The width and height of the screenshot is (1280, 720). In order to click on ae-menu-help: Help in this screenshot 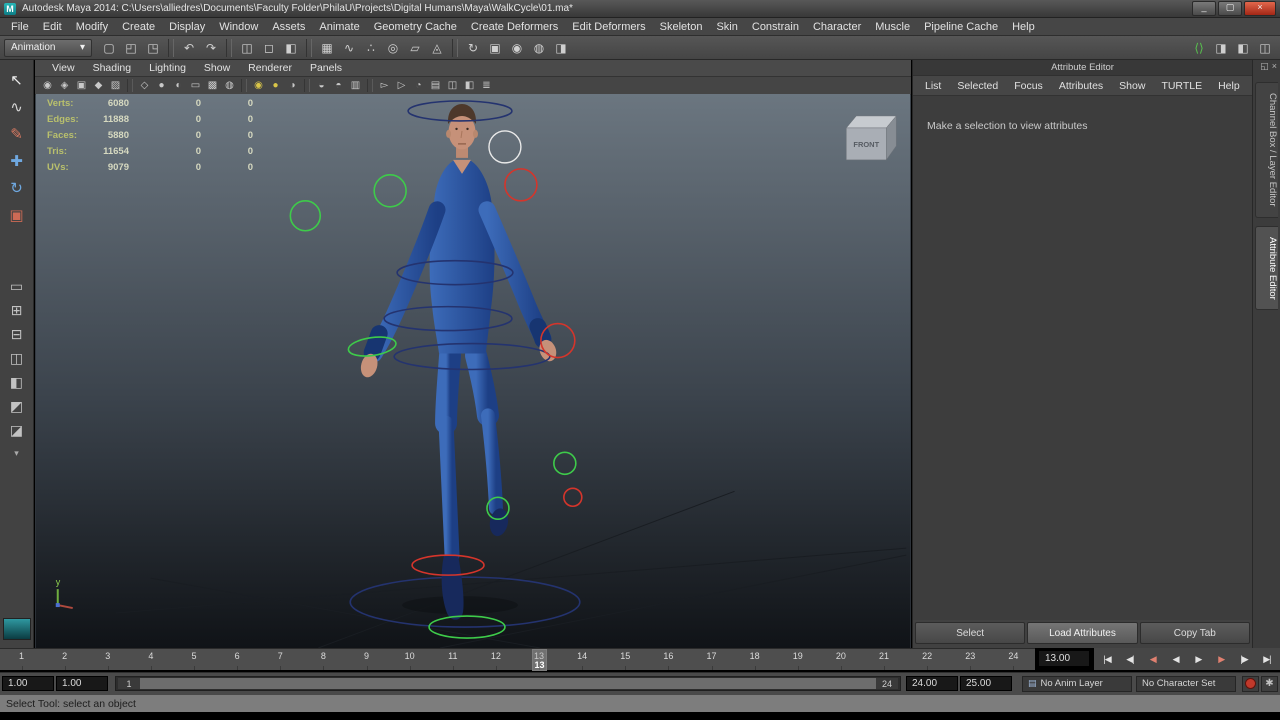, I will do `click(1229, 86)`.